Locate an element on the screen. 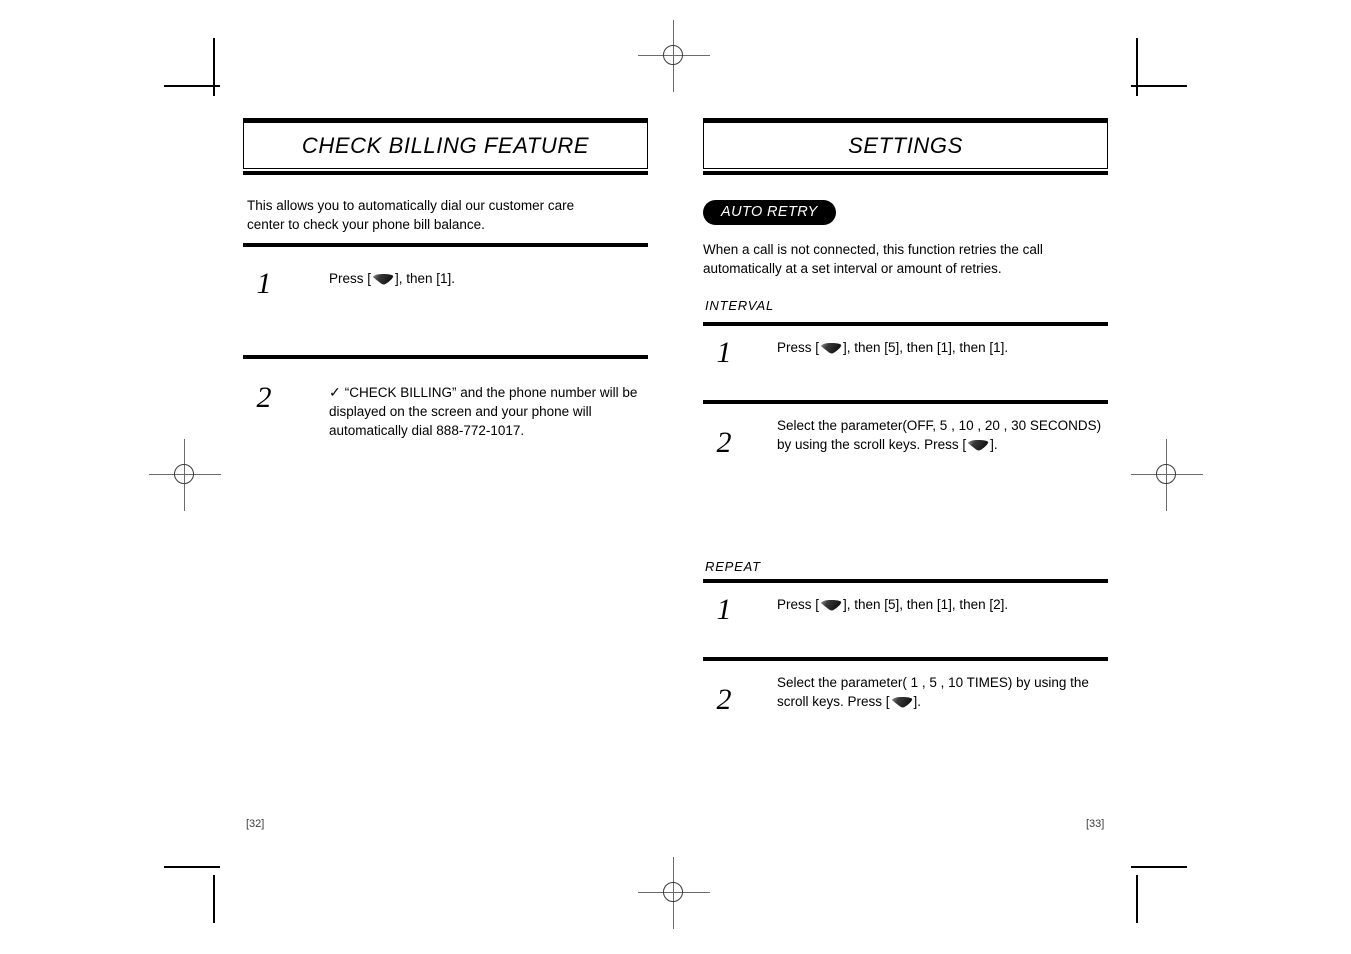  page-number-left: [32] is located at coordinates (255, 824).